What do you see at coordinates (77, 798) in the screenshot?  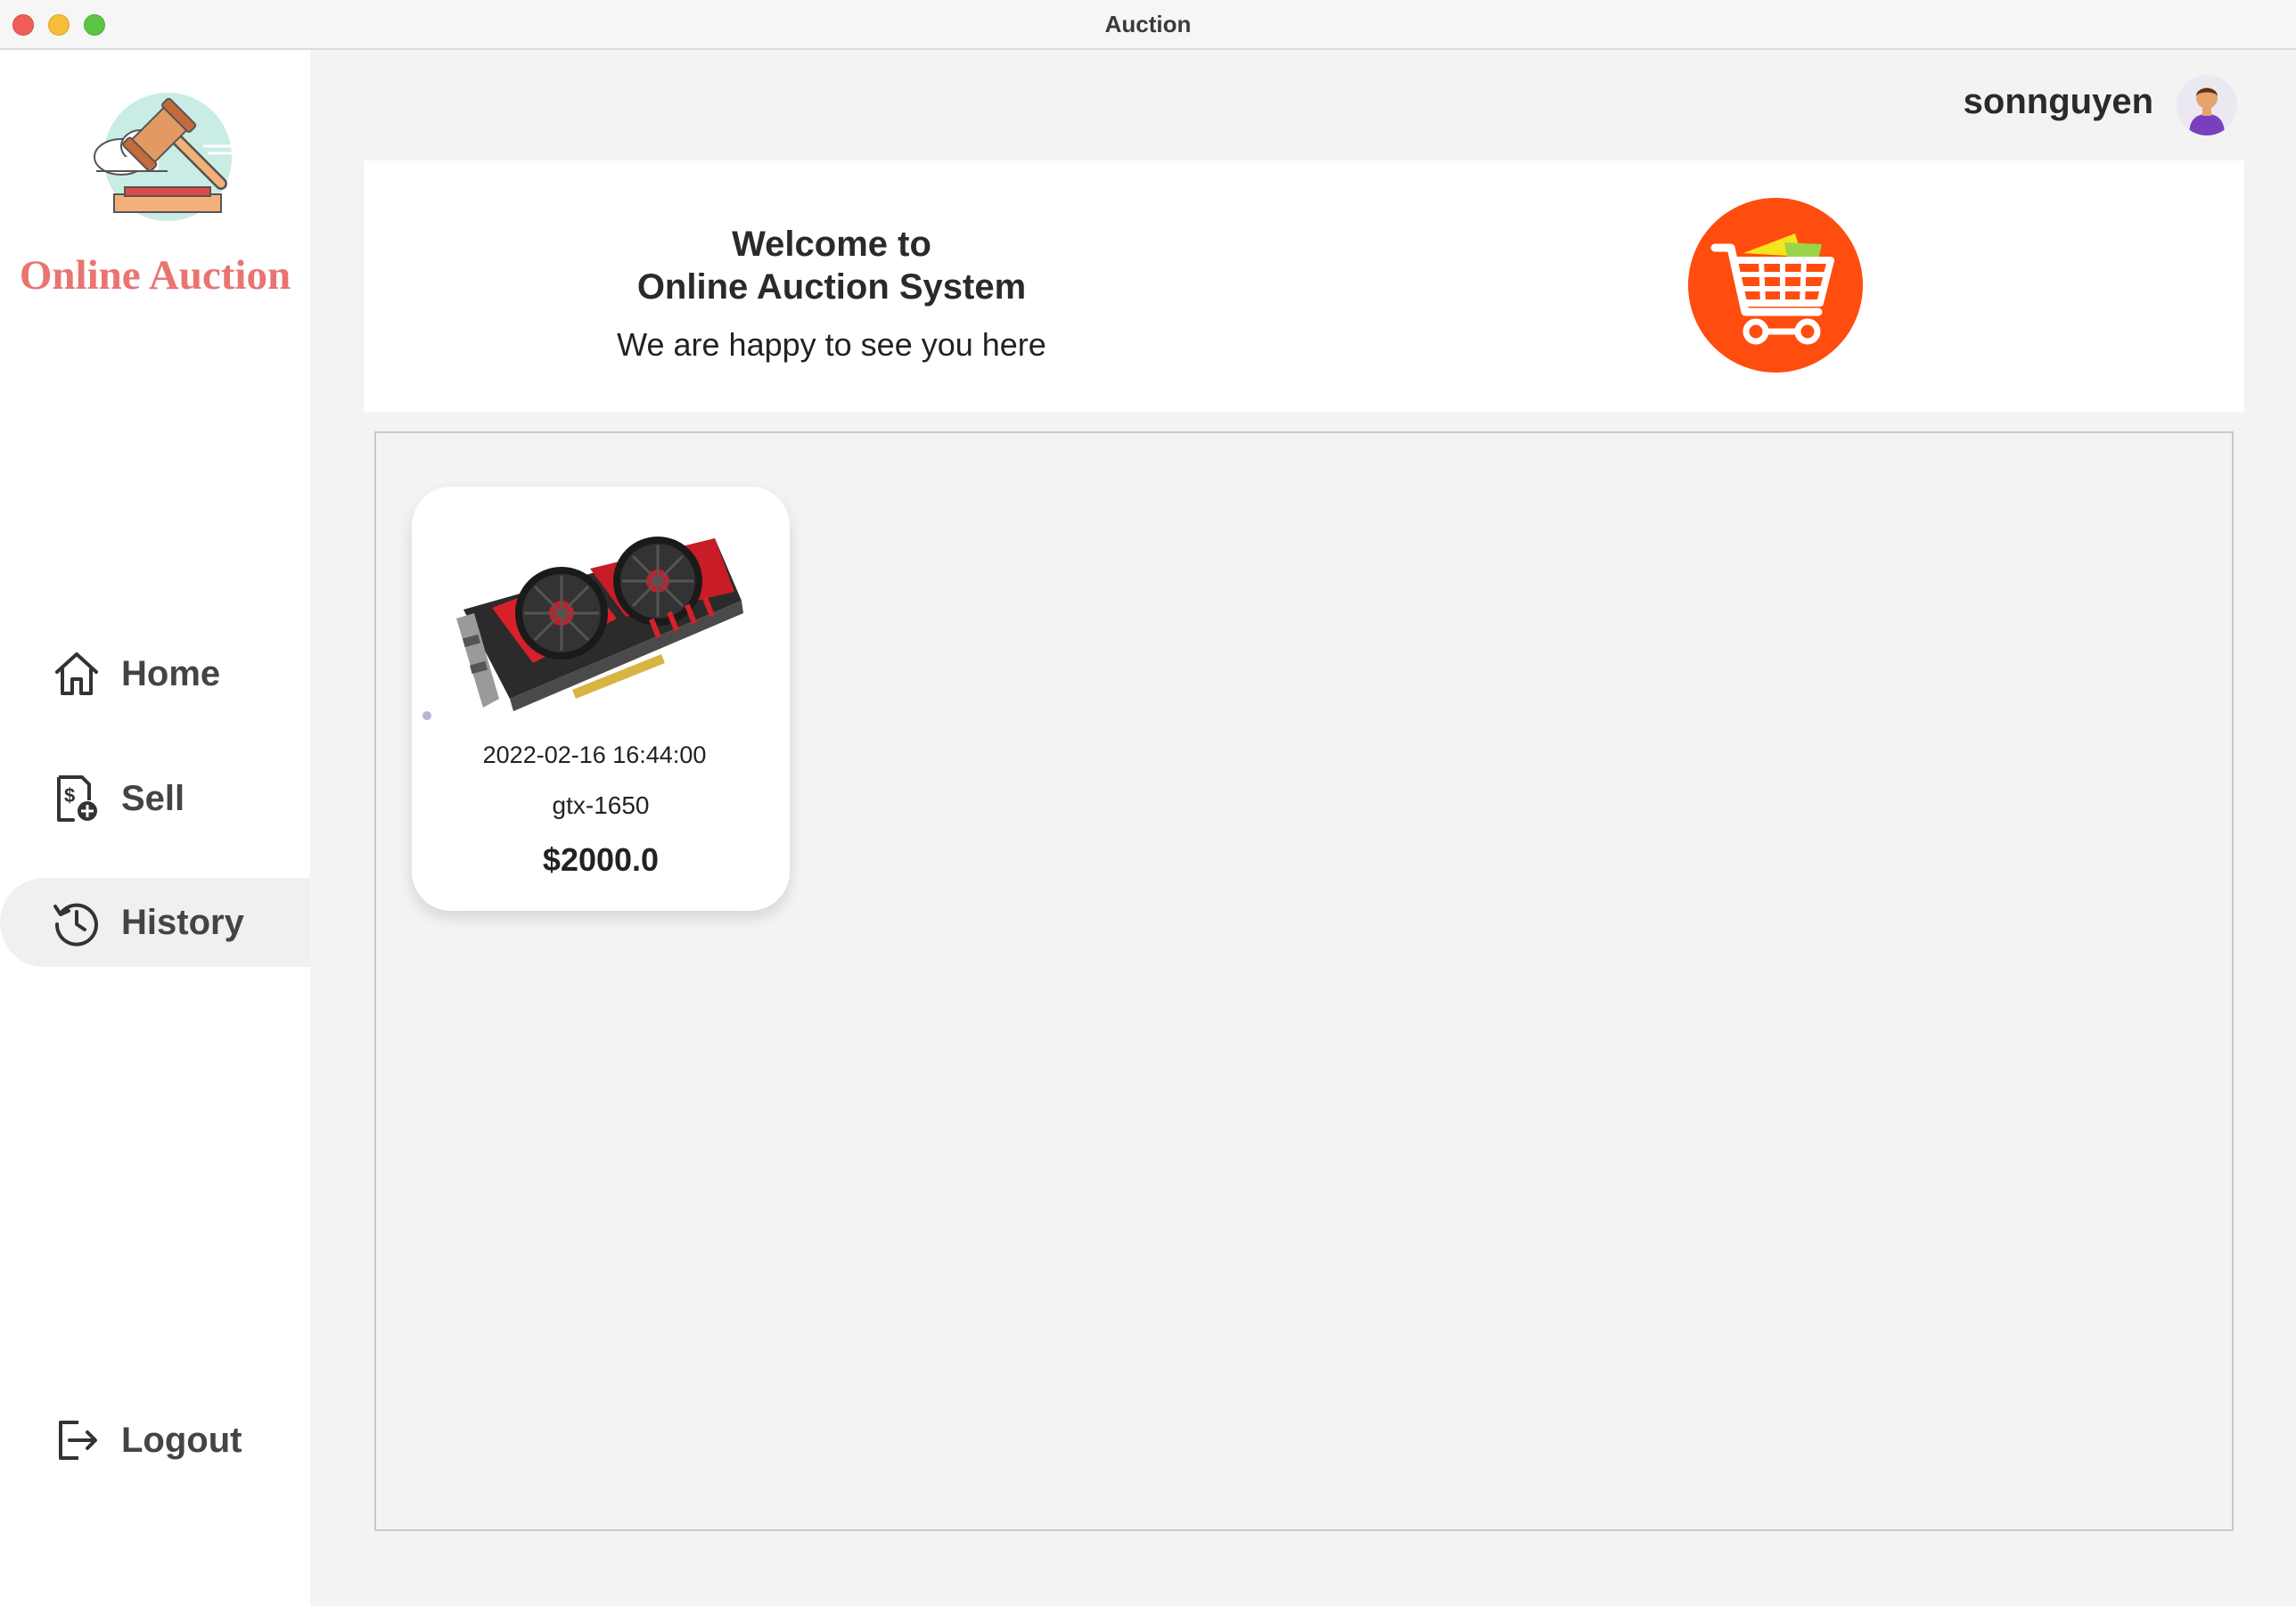 I see `sell-document-icon: $` at bounding box center [77, 798].